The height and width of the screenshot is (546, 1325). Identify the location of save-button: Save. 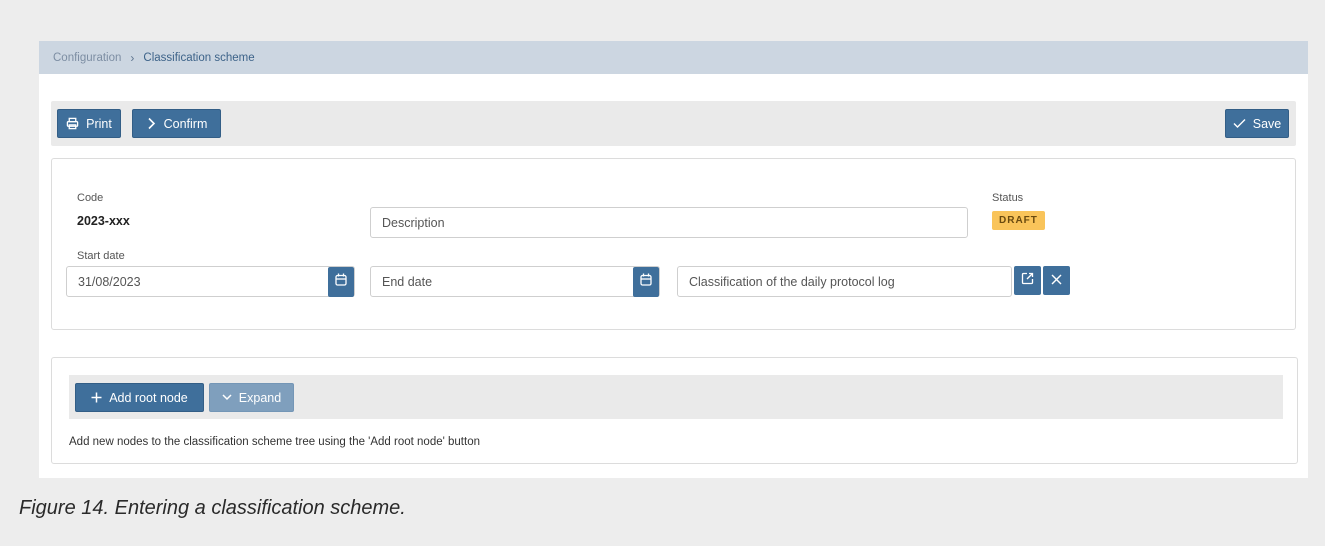
(1257, 123).